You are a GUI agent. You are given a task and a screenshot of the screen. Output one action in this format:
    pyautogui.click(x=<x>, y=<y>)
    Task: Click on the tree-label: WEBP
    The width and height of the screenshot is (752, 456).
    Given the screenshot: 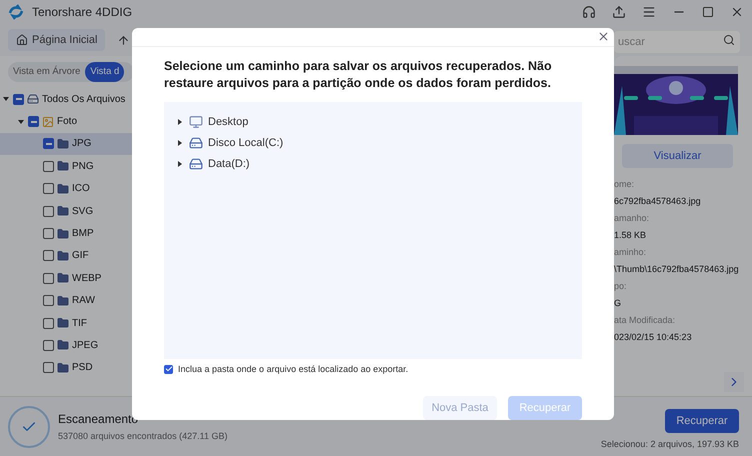 What is the action you would take?
    pyautogui.click(x=87, y=279)
    